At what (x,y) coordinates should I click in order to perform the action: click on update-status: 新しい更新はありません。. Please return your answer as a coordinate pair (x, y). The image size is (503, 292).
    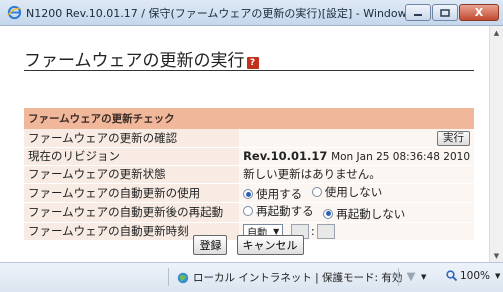
    Looking at the image, I should click on (356, 174).